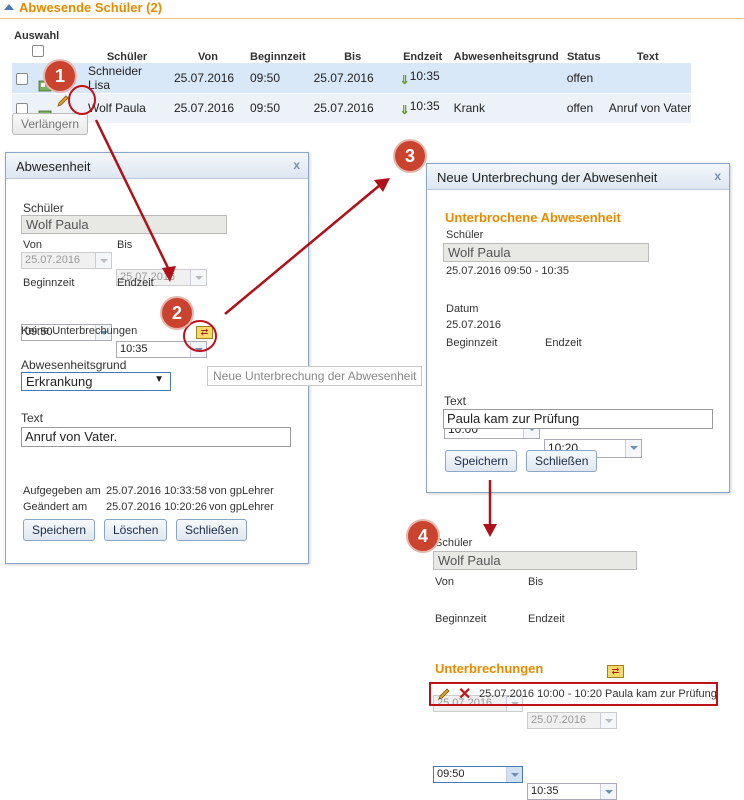 This screenshot has width=744, height=800. I want to click on step-badge: 4, so click(423, 536).